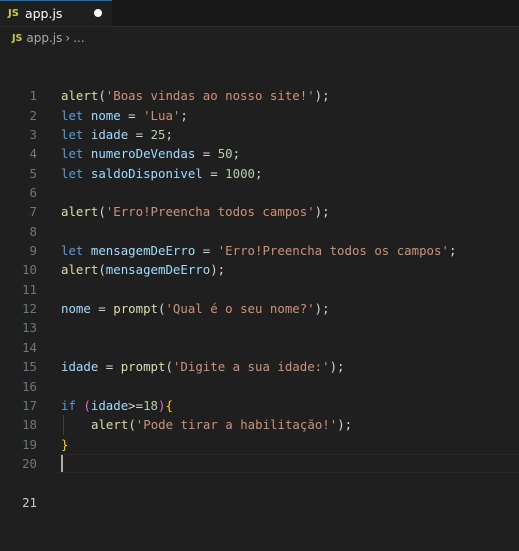 Image resolution: width=519 pixels, height=551 pixels. I want to click on code-line: 18 if (idade>=18){, so click(259, 414).